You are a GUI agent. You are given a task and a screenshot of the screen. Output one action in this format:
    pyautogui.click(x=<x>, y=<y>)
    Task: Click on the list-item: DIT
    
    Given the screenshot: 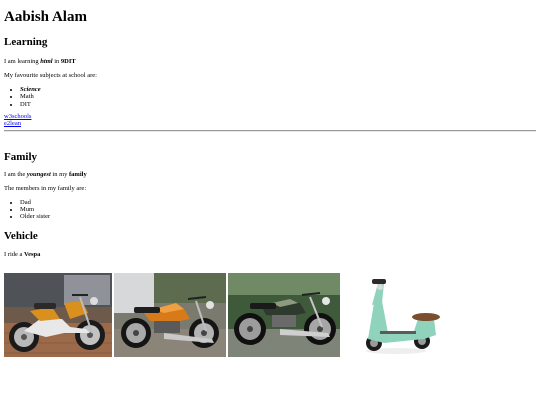 What is the action you would take?
    pyautogui.click(x=278, y=104)
    